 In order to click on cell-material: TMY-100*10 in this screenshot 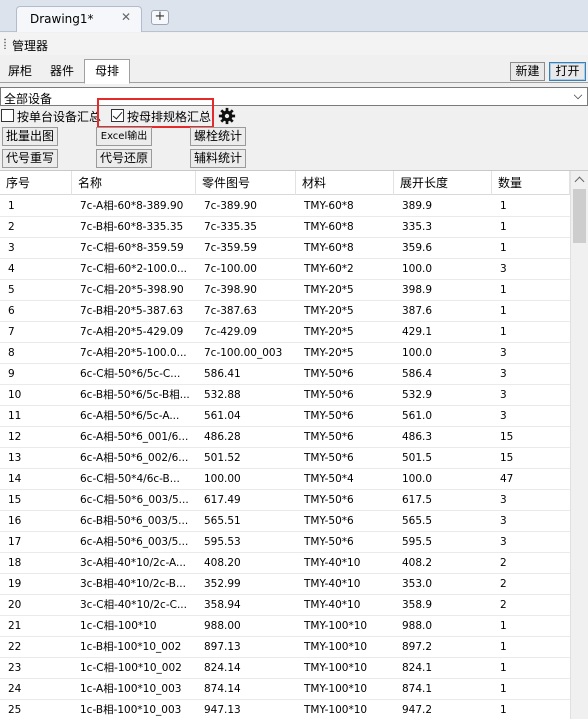, I will do `click(336, 689)`.